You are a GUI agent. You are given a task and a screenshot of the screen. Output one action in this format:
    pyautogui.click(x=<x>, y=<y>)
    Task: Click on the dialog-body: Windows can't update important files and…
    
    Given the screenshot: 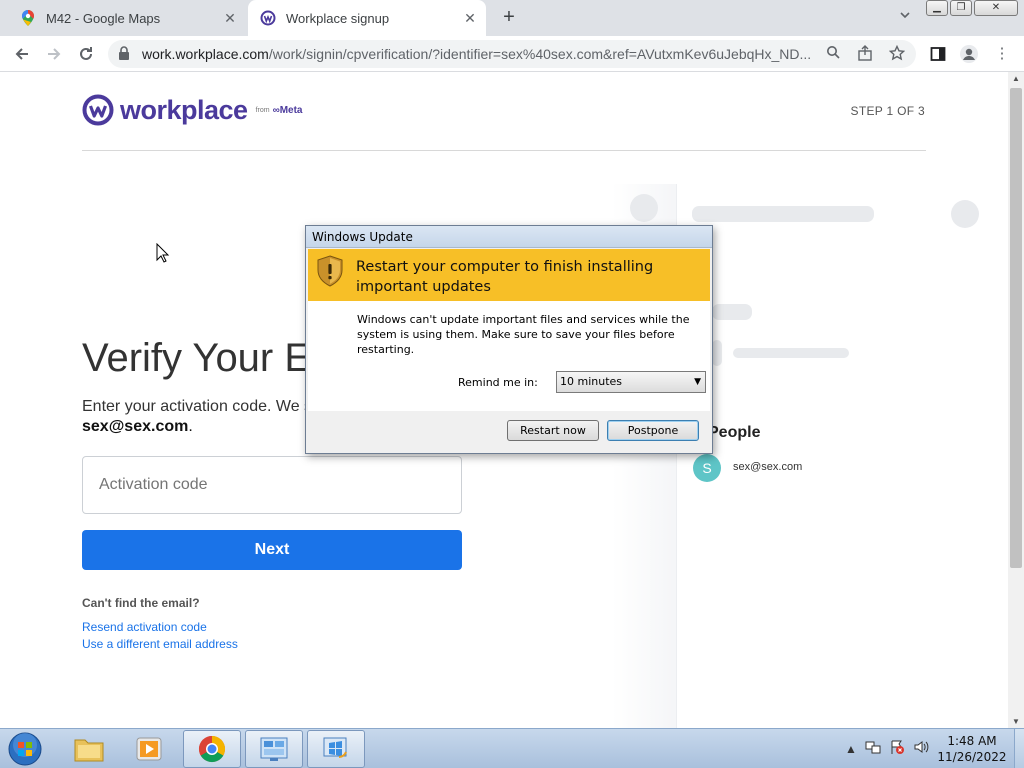 What is the action you would take?
    pyautogui.click(x=509, y=356)
    